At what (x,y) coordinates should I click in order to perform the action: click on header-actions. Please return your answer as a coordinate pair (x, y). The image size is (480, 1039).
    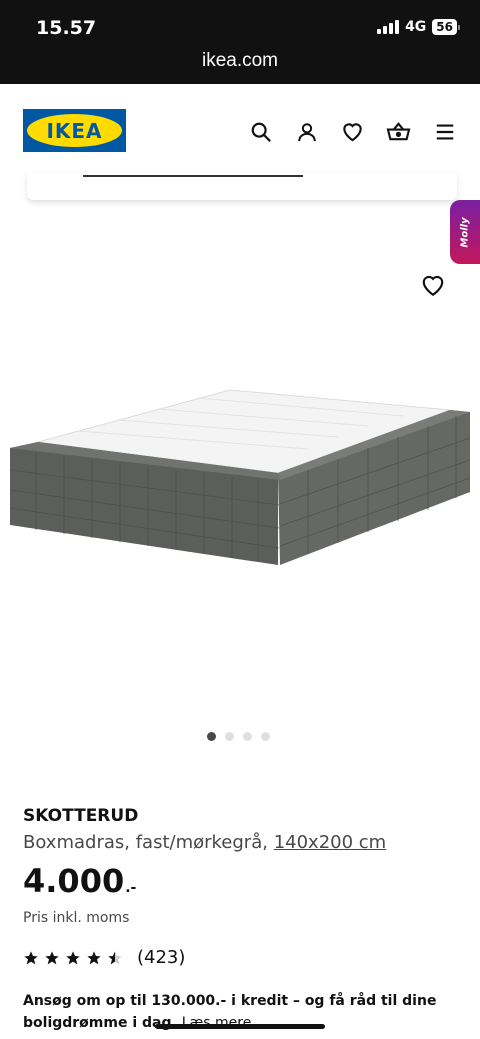
    Looking at the image, I should click on (352, 131).